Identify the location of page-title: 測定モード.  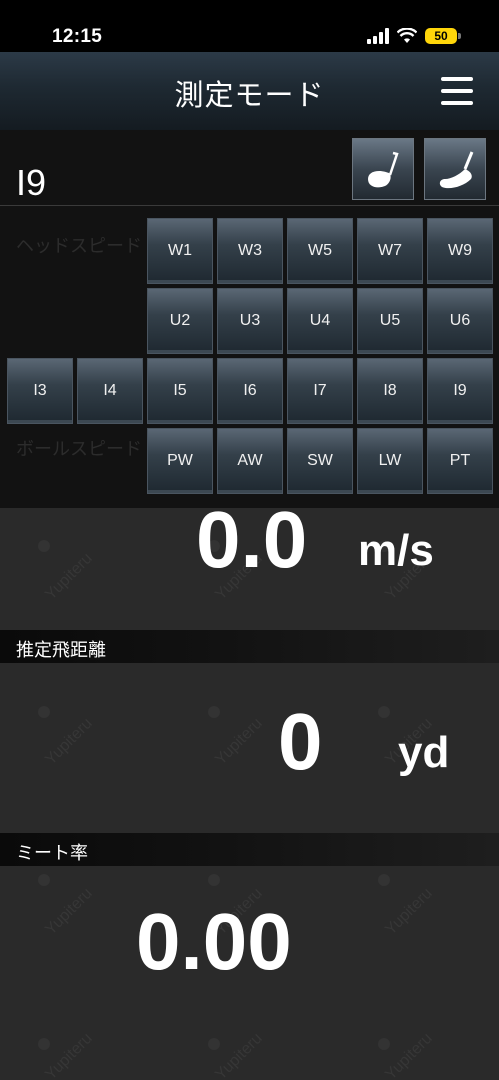
(249, 96).